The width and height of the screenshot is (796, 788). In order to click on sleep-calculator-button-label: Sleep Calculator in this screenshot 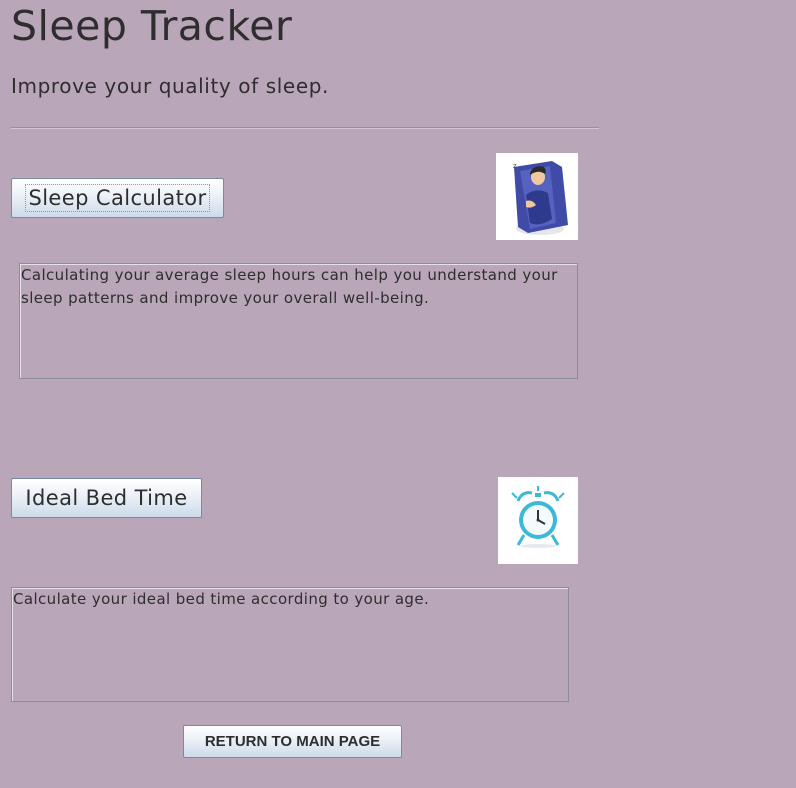, I will do `click(117, 198)`.